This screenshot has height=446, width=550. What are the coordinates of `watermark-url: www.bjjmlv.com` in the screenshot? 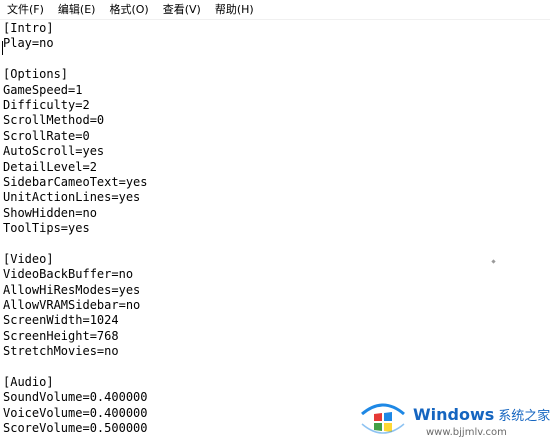 It's located at (466, 432).